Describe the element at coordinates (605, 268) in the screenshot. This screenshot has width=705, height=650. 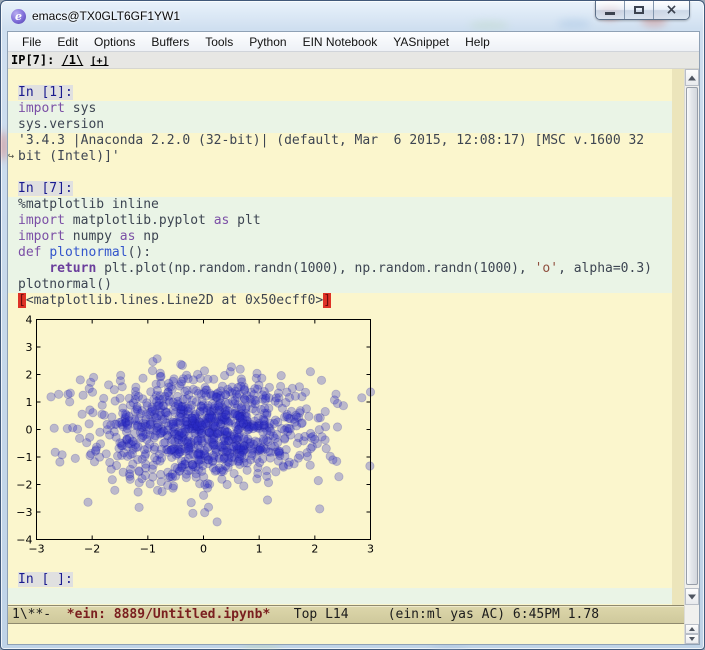
I see `code-token-txt: , alpha=0.3)` at that location.